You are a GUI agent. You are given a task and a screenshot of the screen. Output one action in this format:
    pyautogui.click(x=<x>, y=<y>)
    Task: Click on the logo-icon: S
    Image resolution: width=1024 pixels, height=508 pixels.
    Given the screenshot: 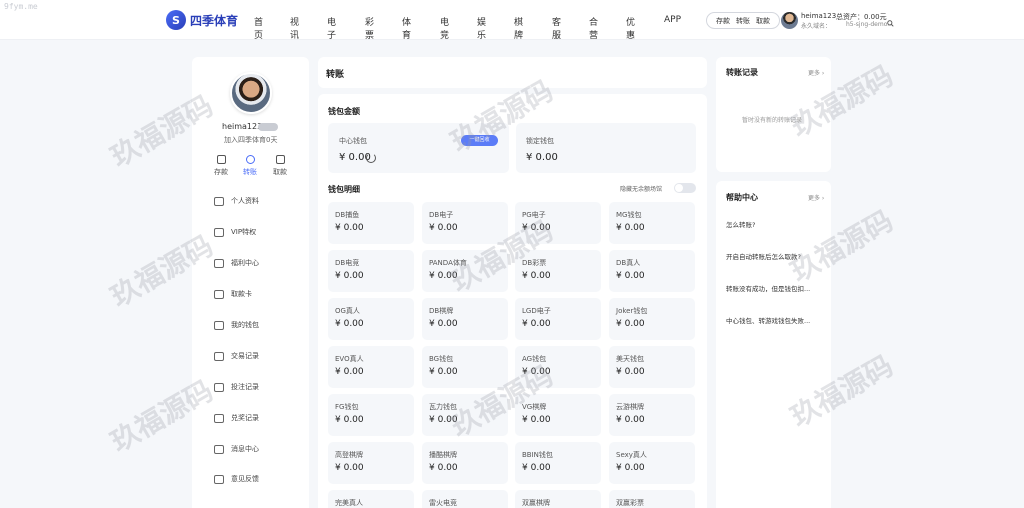 What is the action you would take?
    pyautogui.click(x=176, y=20)
    